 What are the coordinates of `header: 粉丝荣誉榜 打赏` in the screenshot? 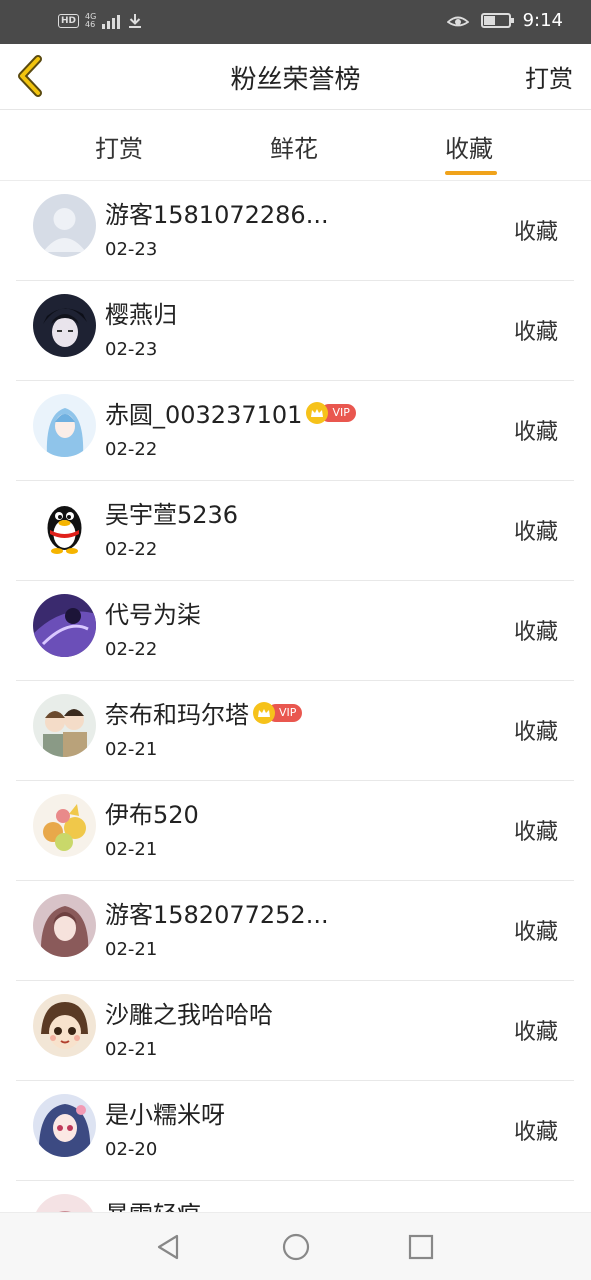 It's located at (295, 77).